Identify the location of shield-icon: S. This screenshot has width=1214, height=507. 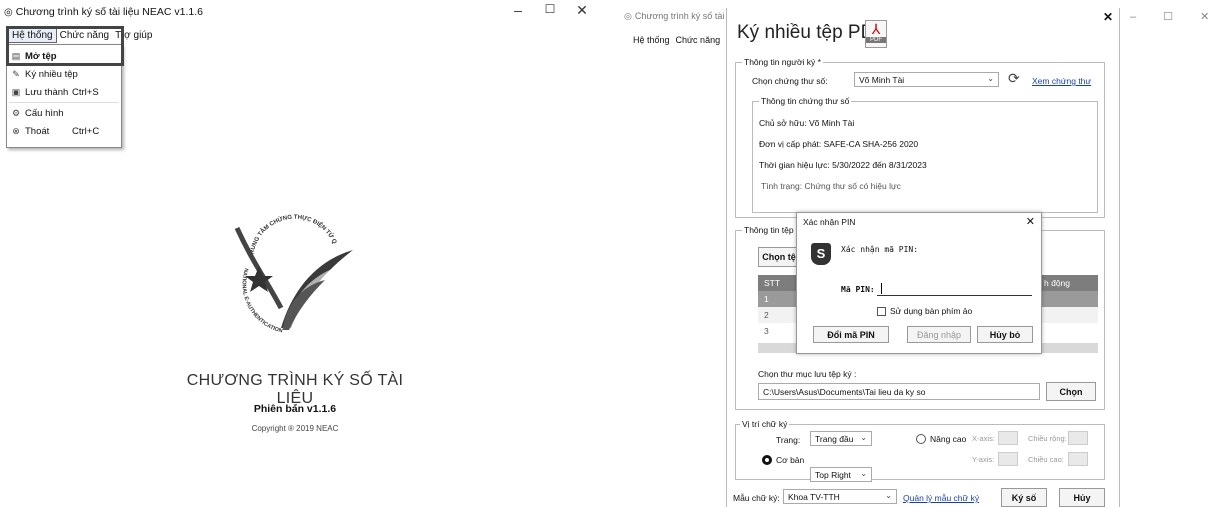
(821, 254).